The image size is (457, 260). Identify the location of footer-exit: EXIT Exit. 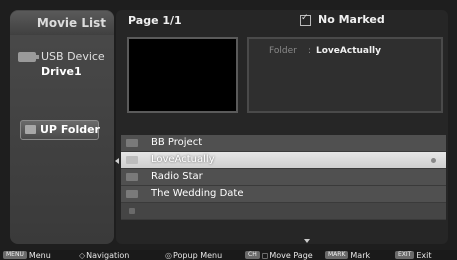
(413, 255).